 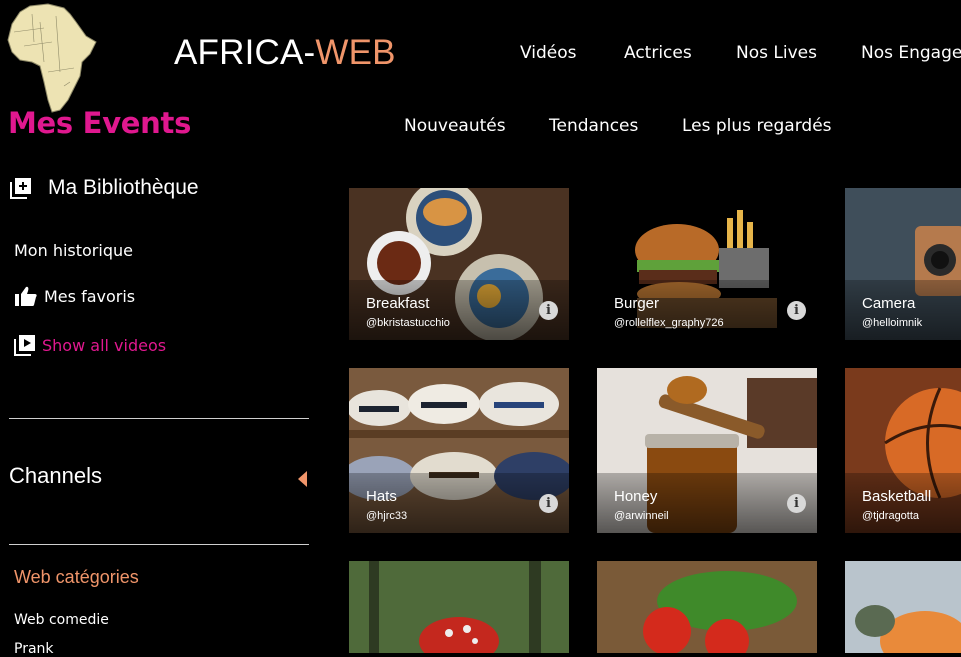 I want to click on video-card-basketball: Basketball @tjdragotta, so click(x=903, y=450).